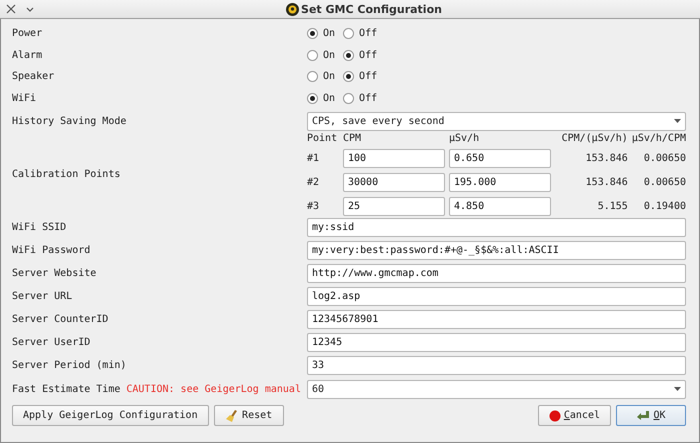 Image resolution: width=700 pixels, height=443 pixels. I want to click on setting-label: WiFi SSID, so click(40, 227).